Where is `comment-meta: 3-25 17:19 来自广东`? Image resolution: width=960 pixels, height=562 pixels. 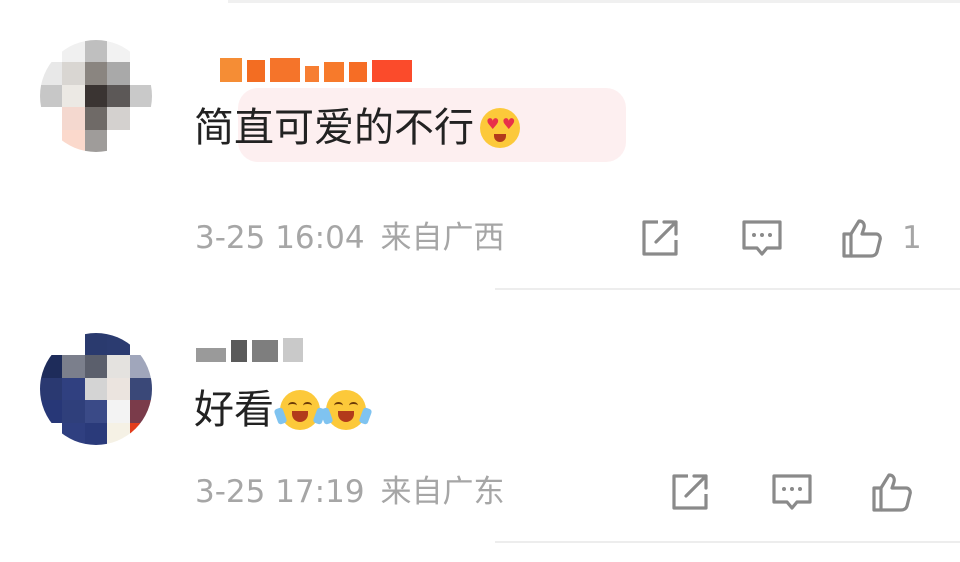
comment-meta: 3-25 17:19 来自广东 is located at coordinates (350, 492).